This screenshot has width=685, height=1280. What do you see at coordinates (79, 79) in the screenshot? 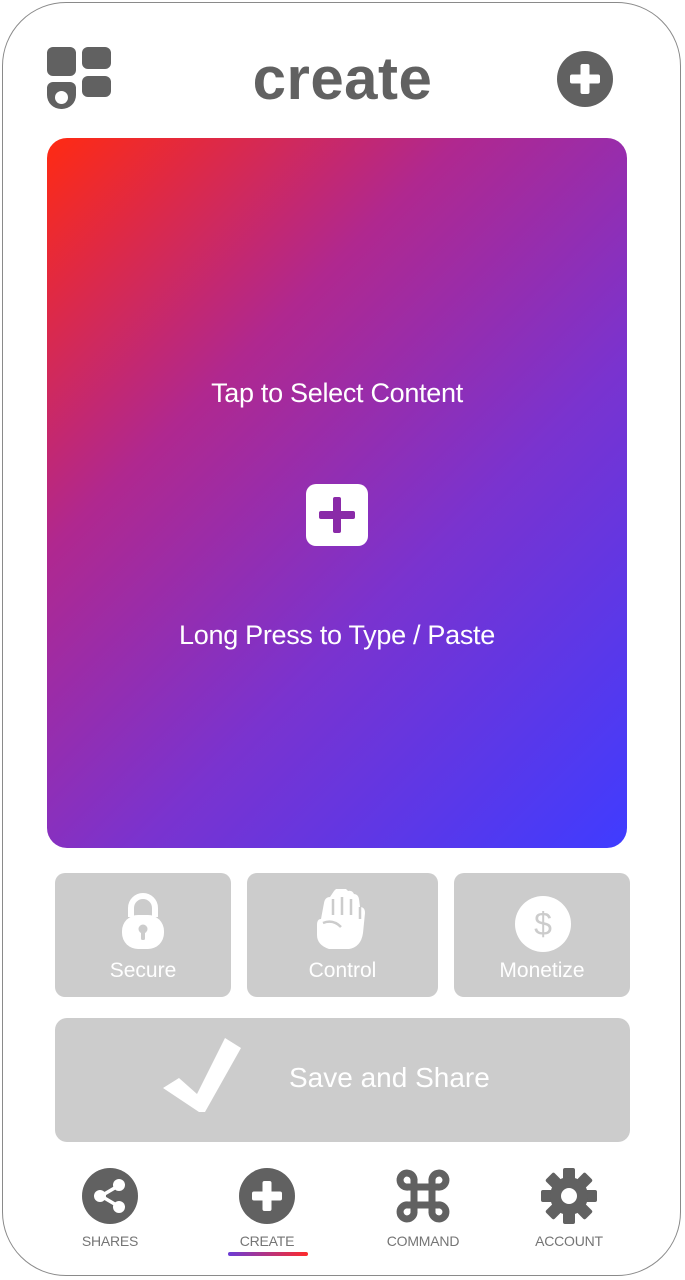
I see `grid-icon` at bounding box center [79, 79].